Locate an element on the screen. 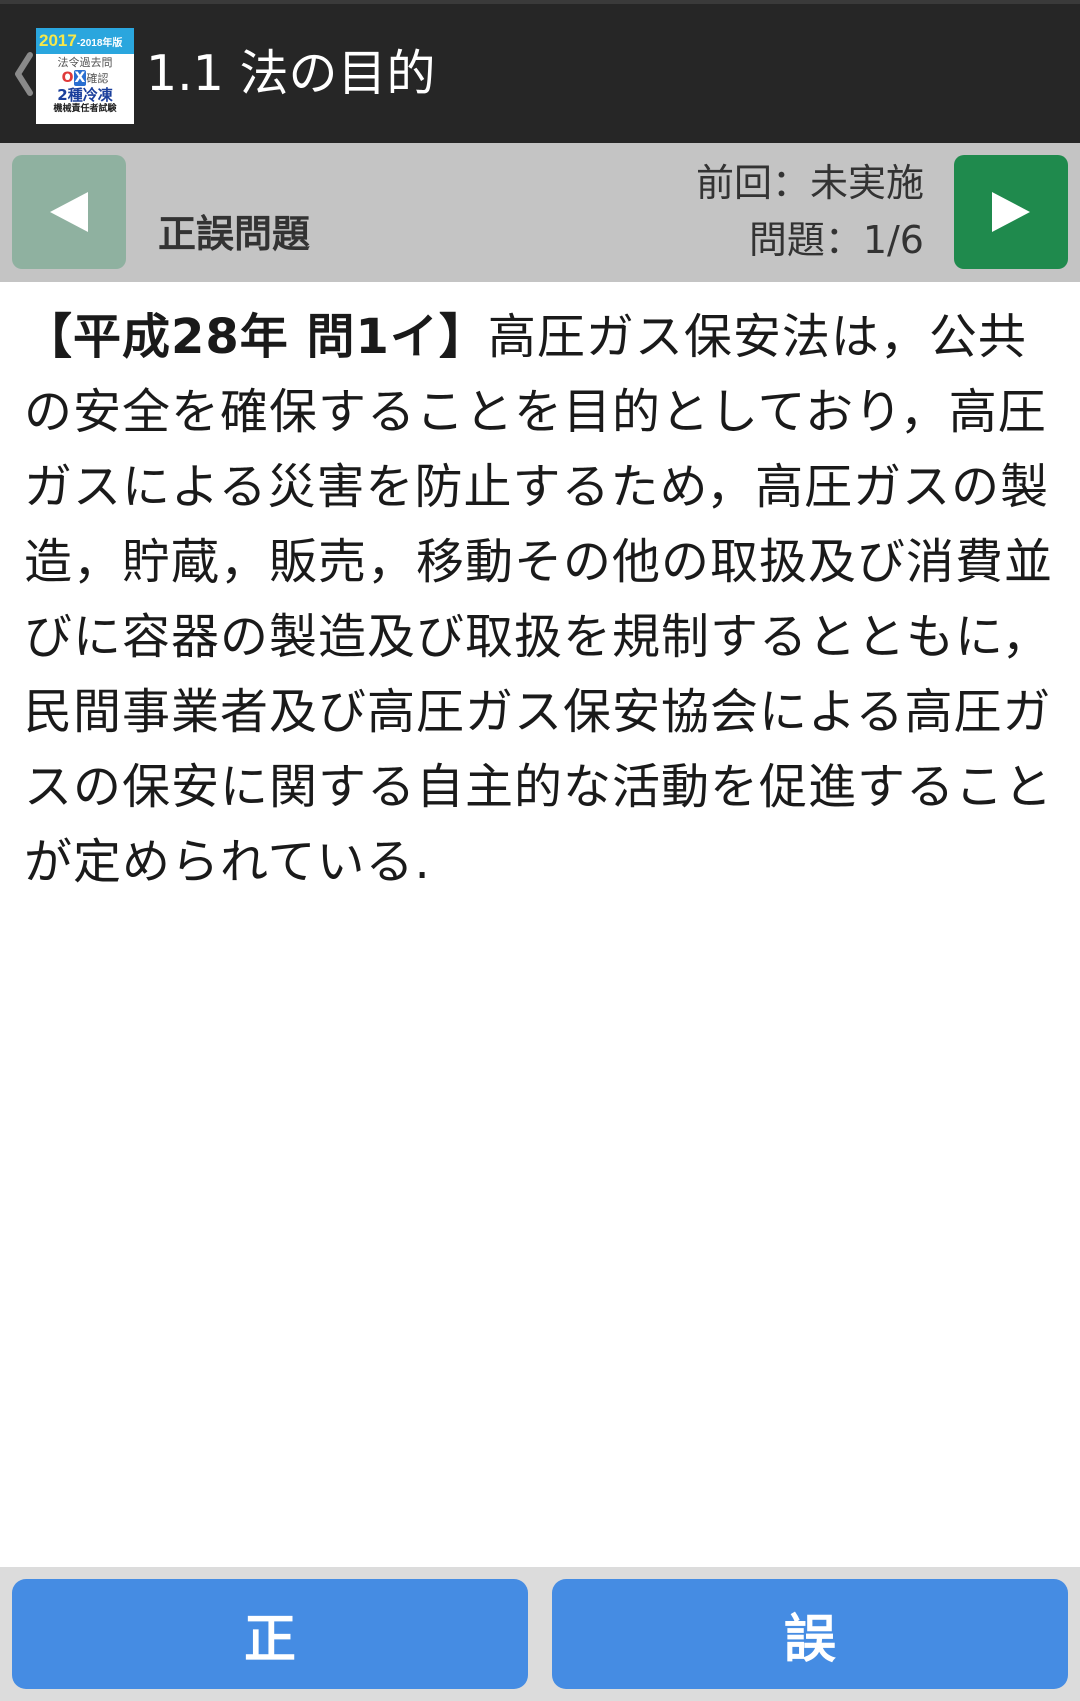  triangle-left-icon is located at coordinates (69, 212).